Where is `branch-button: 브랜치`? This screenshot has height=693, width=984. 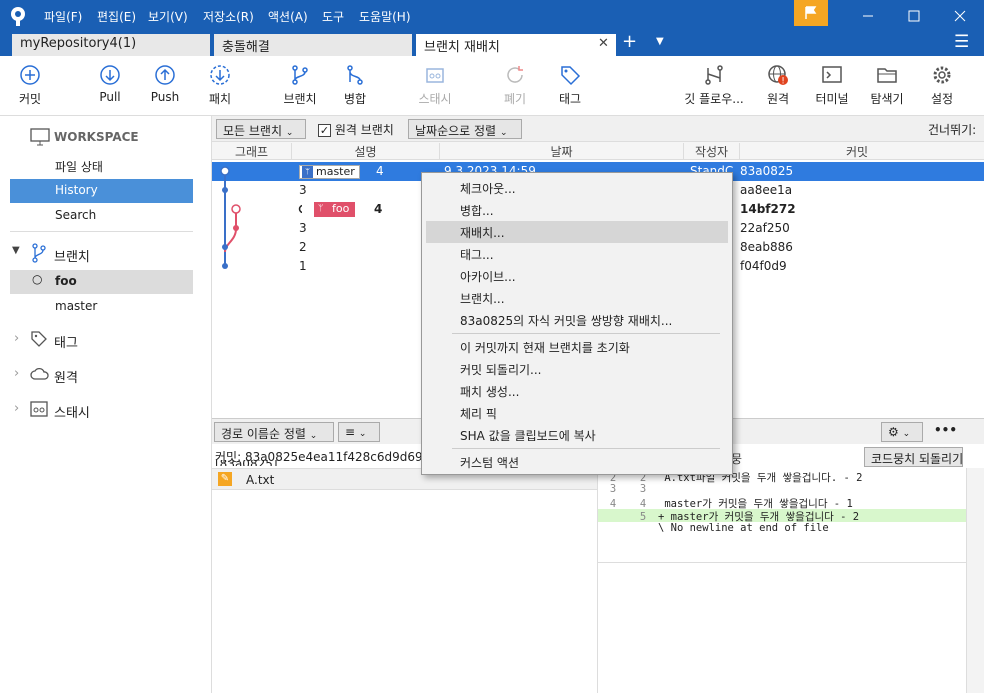 branch-button: 브랜치 is located at coordinates (300, 89).